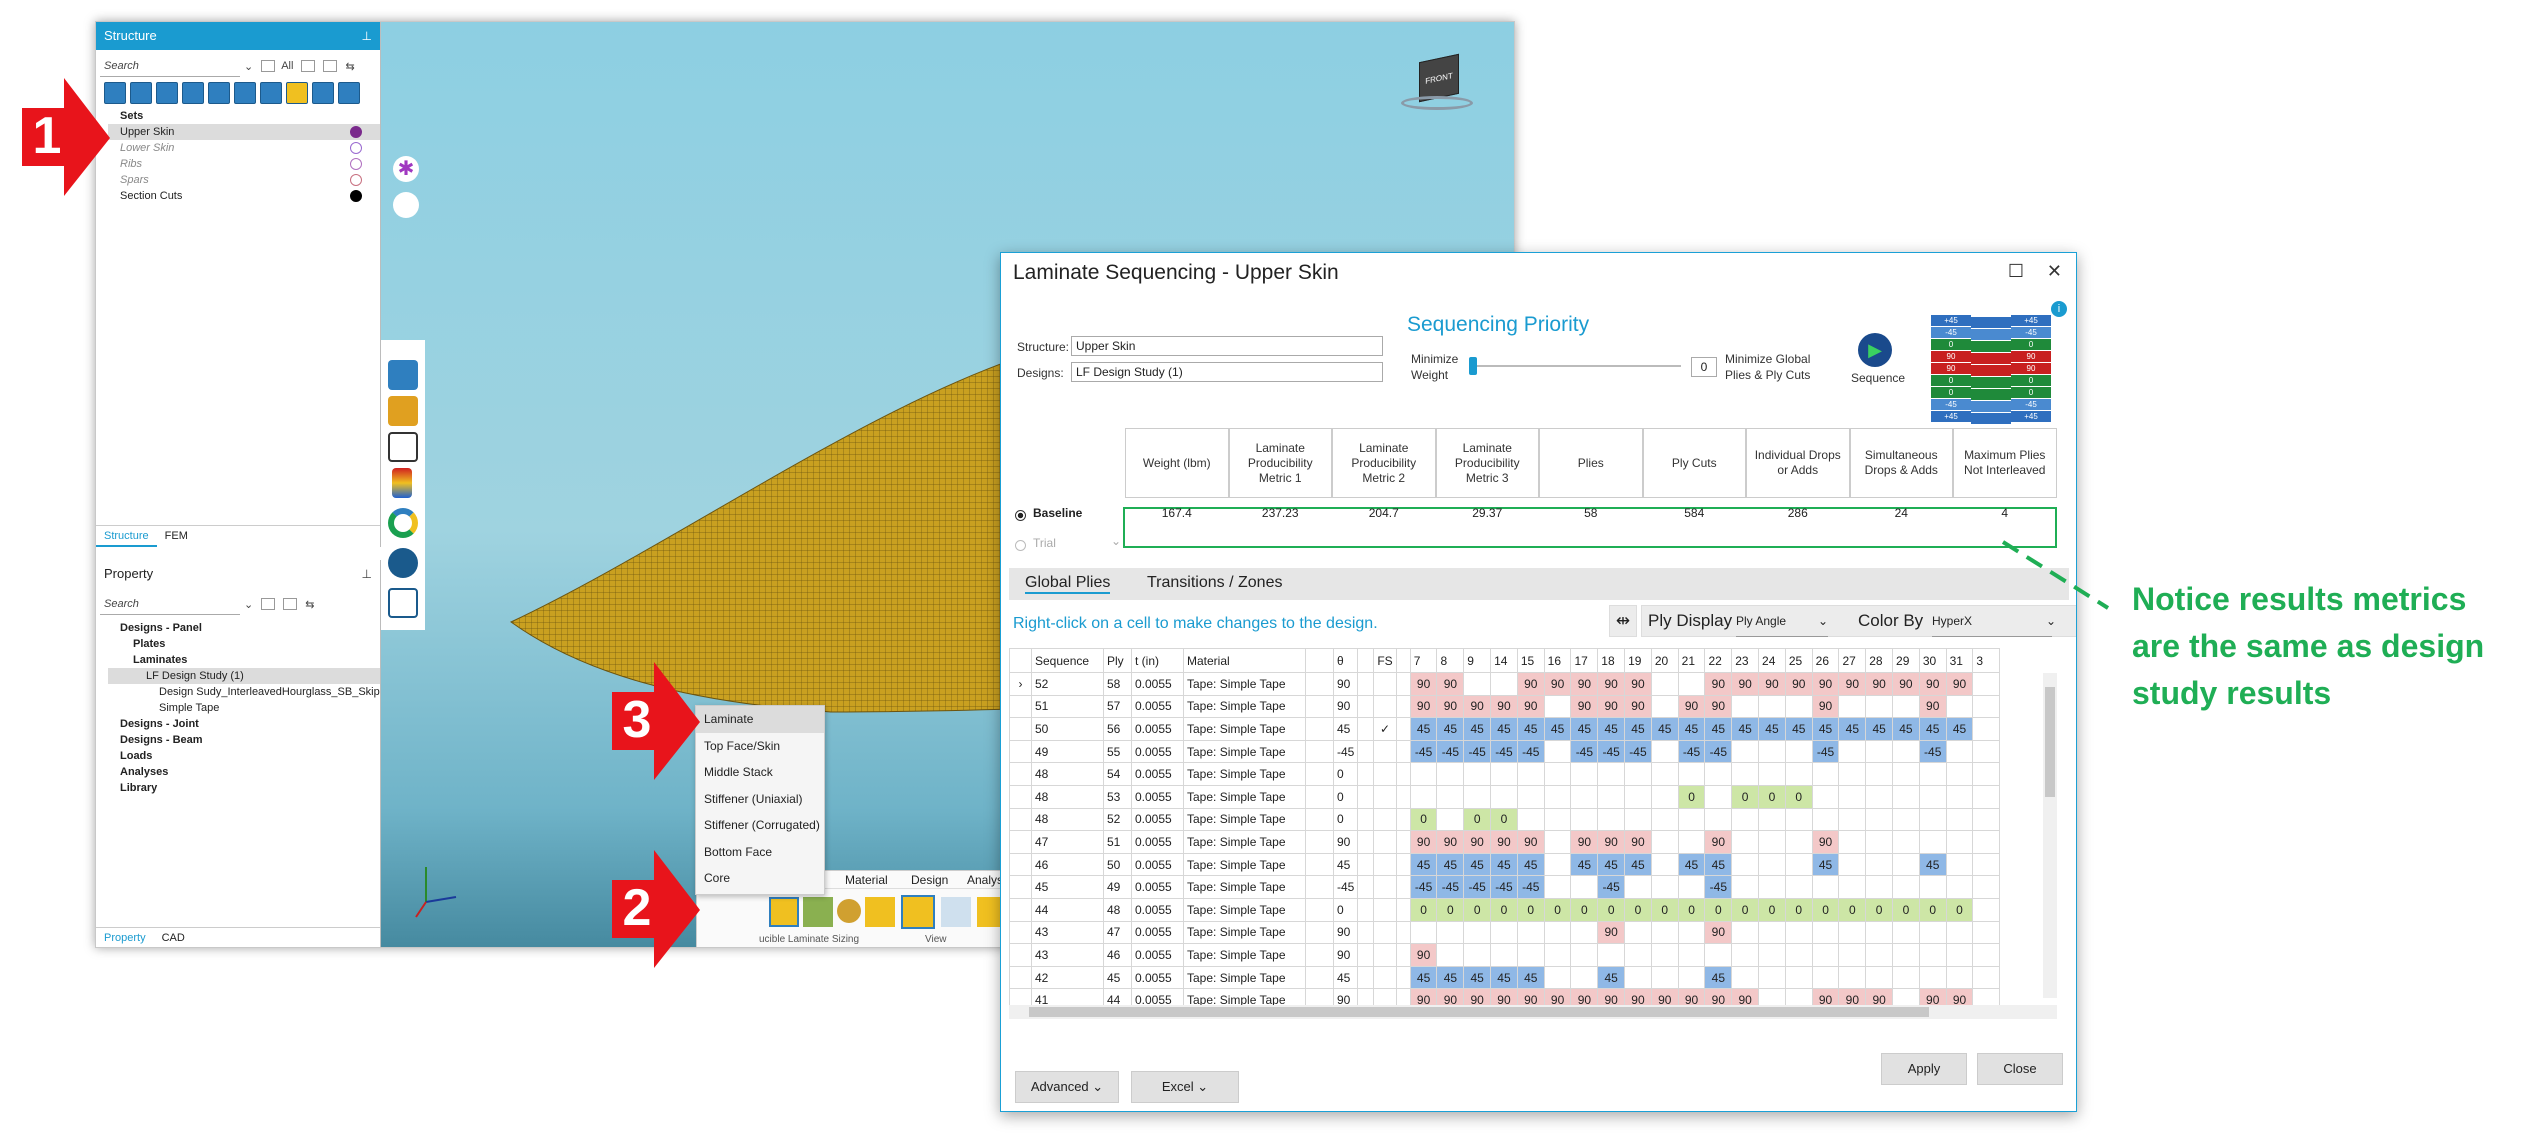  What do you see at coordinates (637, 720) in the screenshot?
I see `callout-number-3: 3` at bounding box center [637, 720].